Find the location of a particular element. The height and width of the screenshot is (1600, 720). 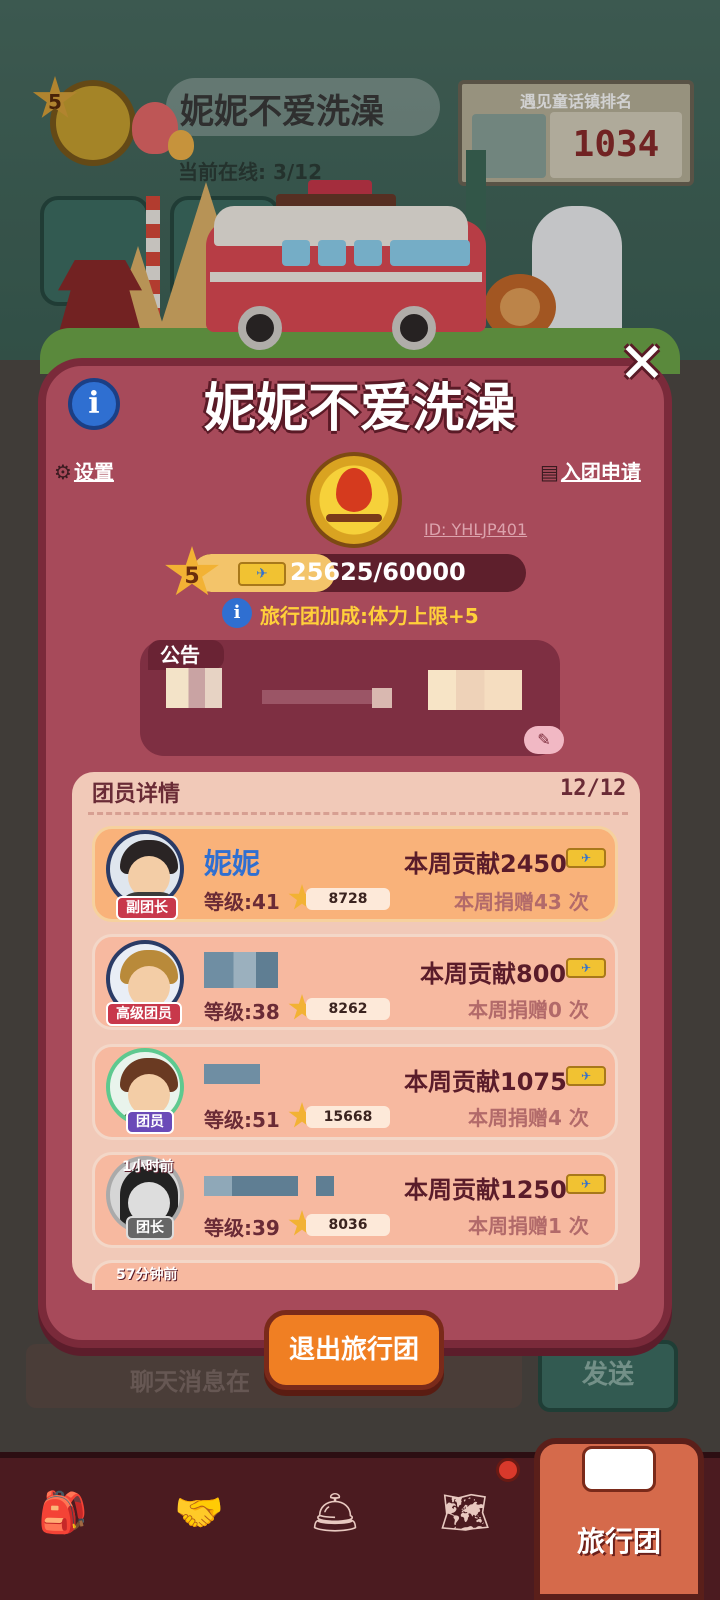

divider is located at coordinates (358, 813).